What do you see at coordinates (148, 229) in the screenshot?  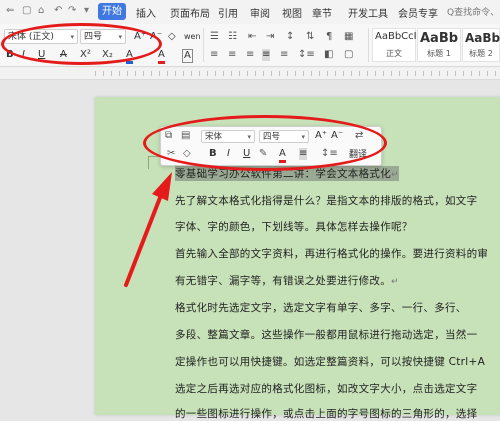 I see `annotation-arrow` at bounding box center [148, 229].